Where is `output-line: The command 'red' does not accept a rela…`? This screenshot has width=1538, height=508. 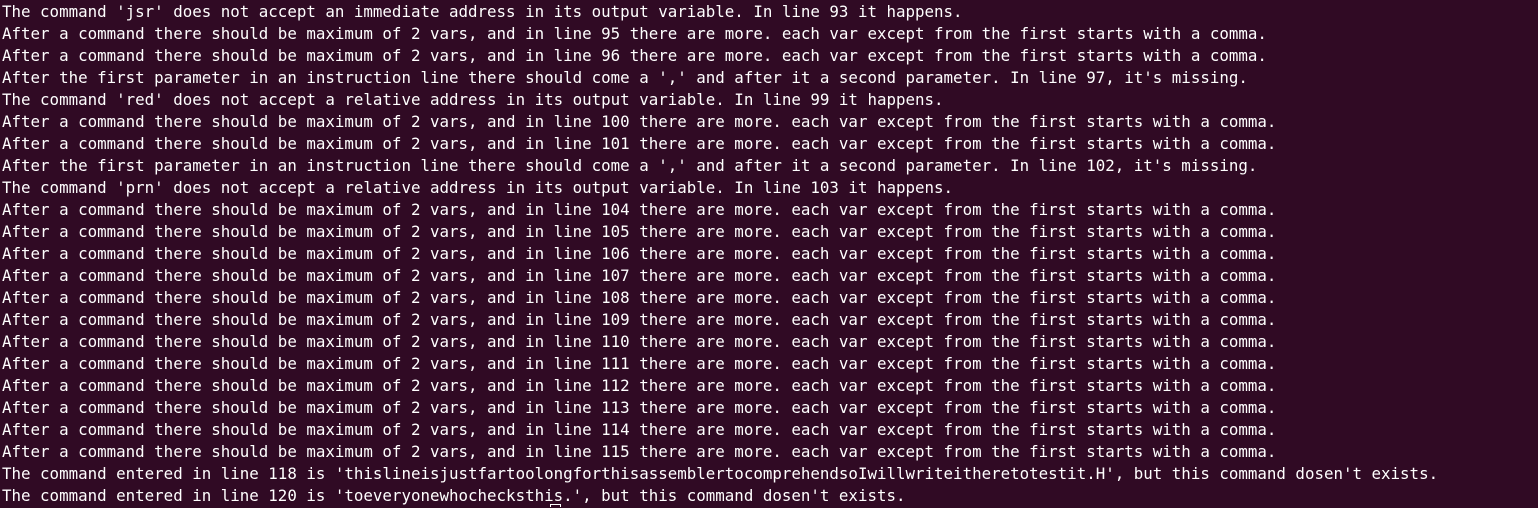 output-line: The command 'red' does not accept a rela… is located at coordinates (473, 99).